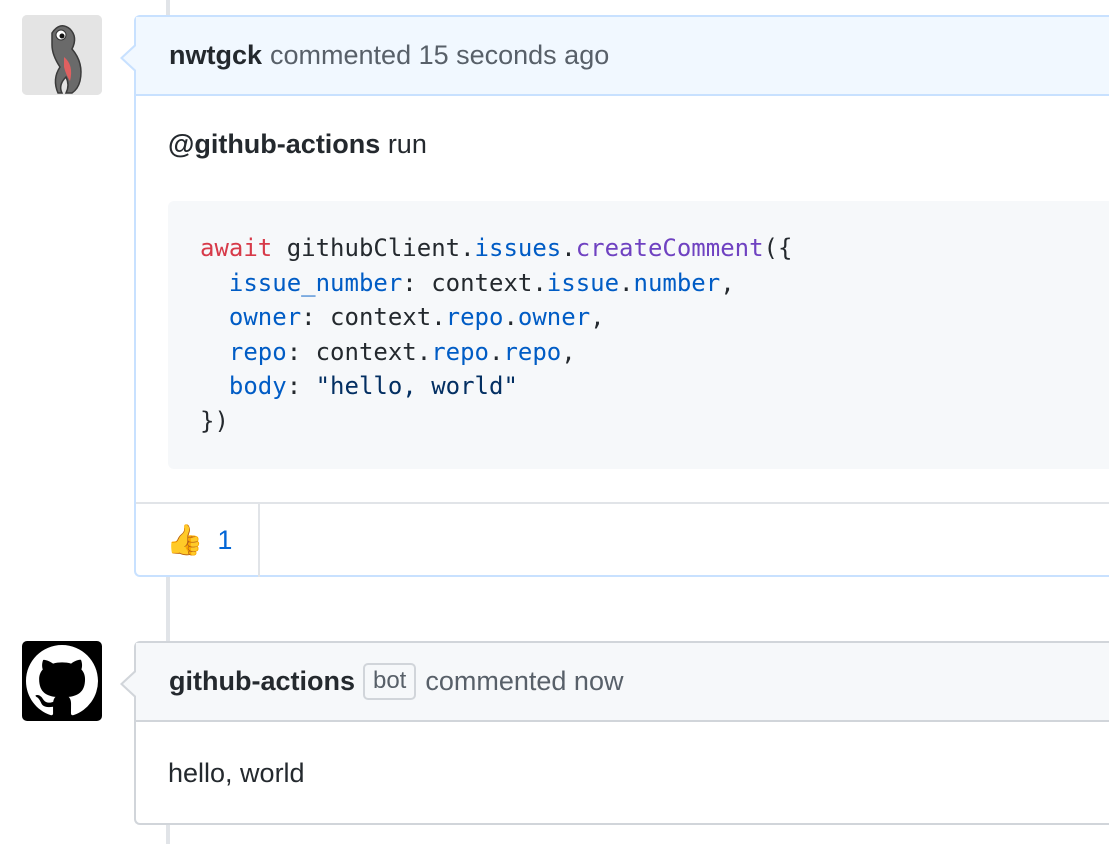 Image resolution: width=1109 pixels, height=844 pixels. I want to click on reaction-count: 1, so click(225, 540).